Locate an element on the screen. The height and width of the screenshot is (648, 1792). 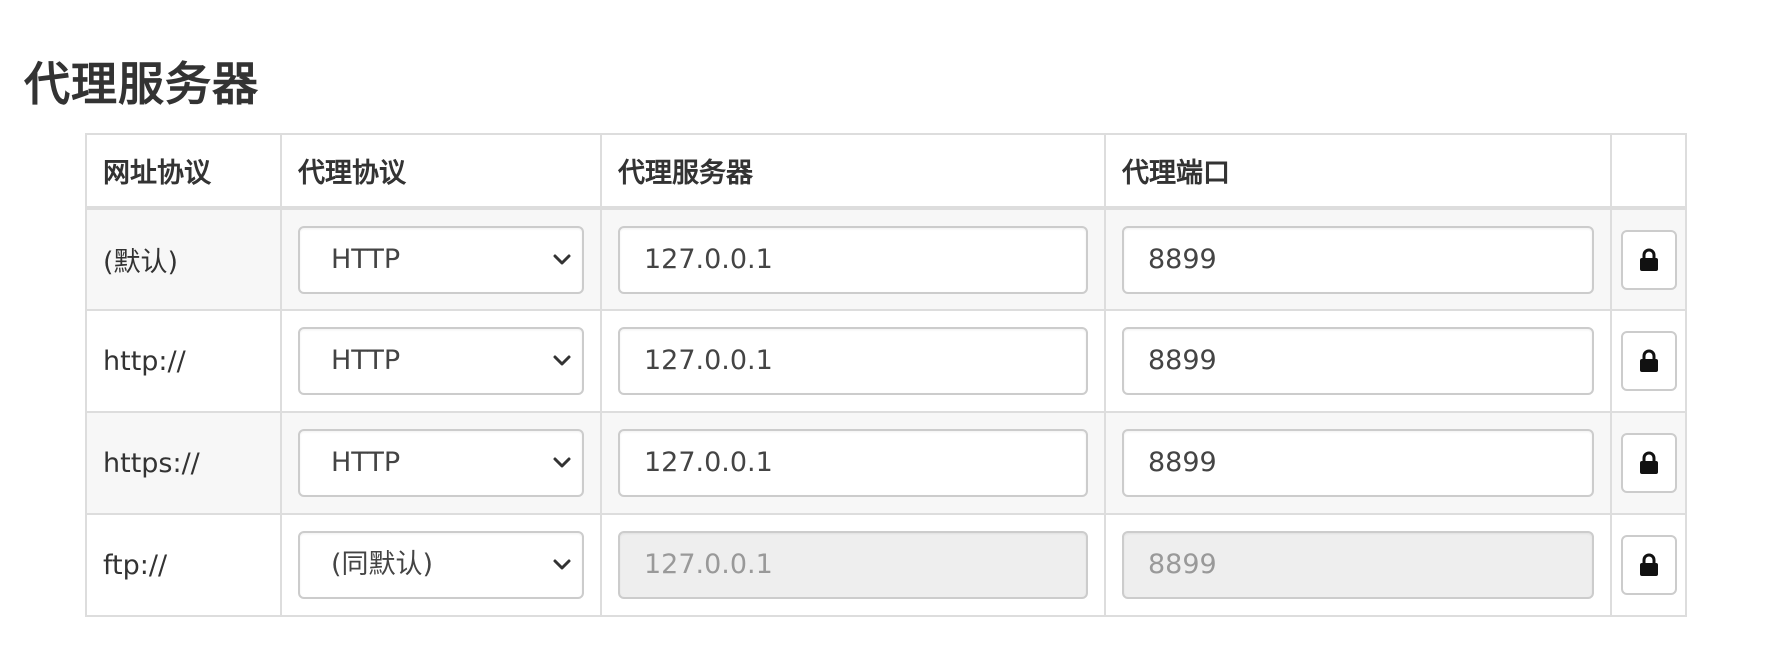
server-input-disabled: 127.0.0.1 is located at coordinates (853, 565).